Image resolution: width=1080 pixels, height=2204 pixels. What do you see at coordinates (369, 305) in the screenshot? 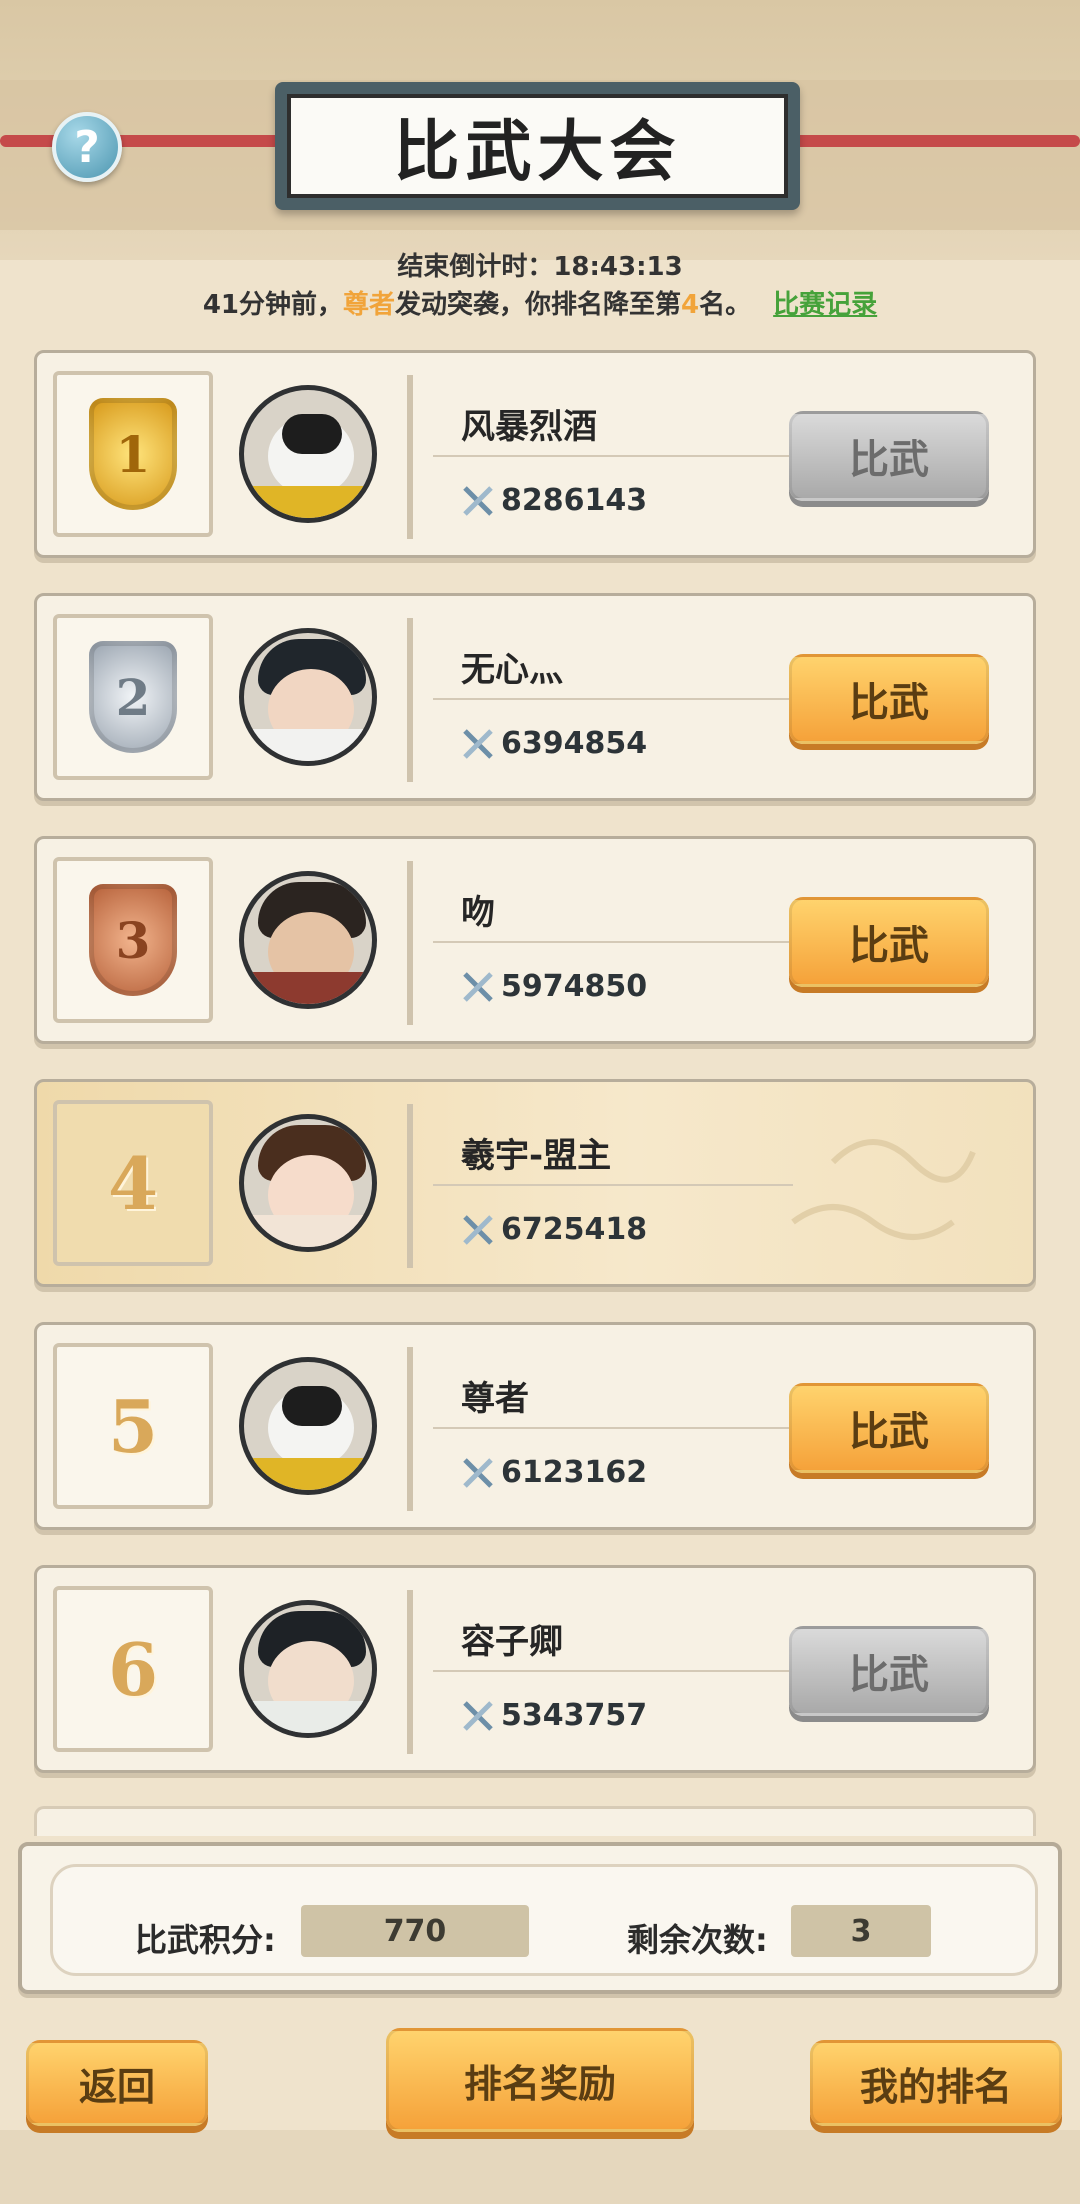
I see `notice-attacker: 尊者` at bounding box center [369, 305].